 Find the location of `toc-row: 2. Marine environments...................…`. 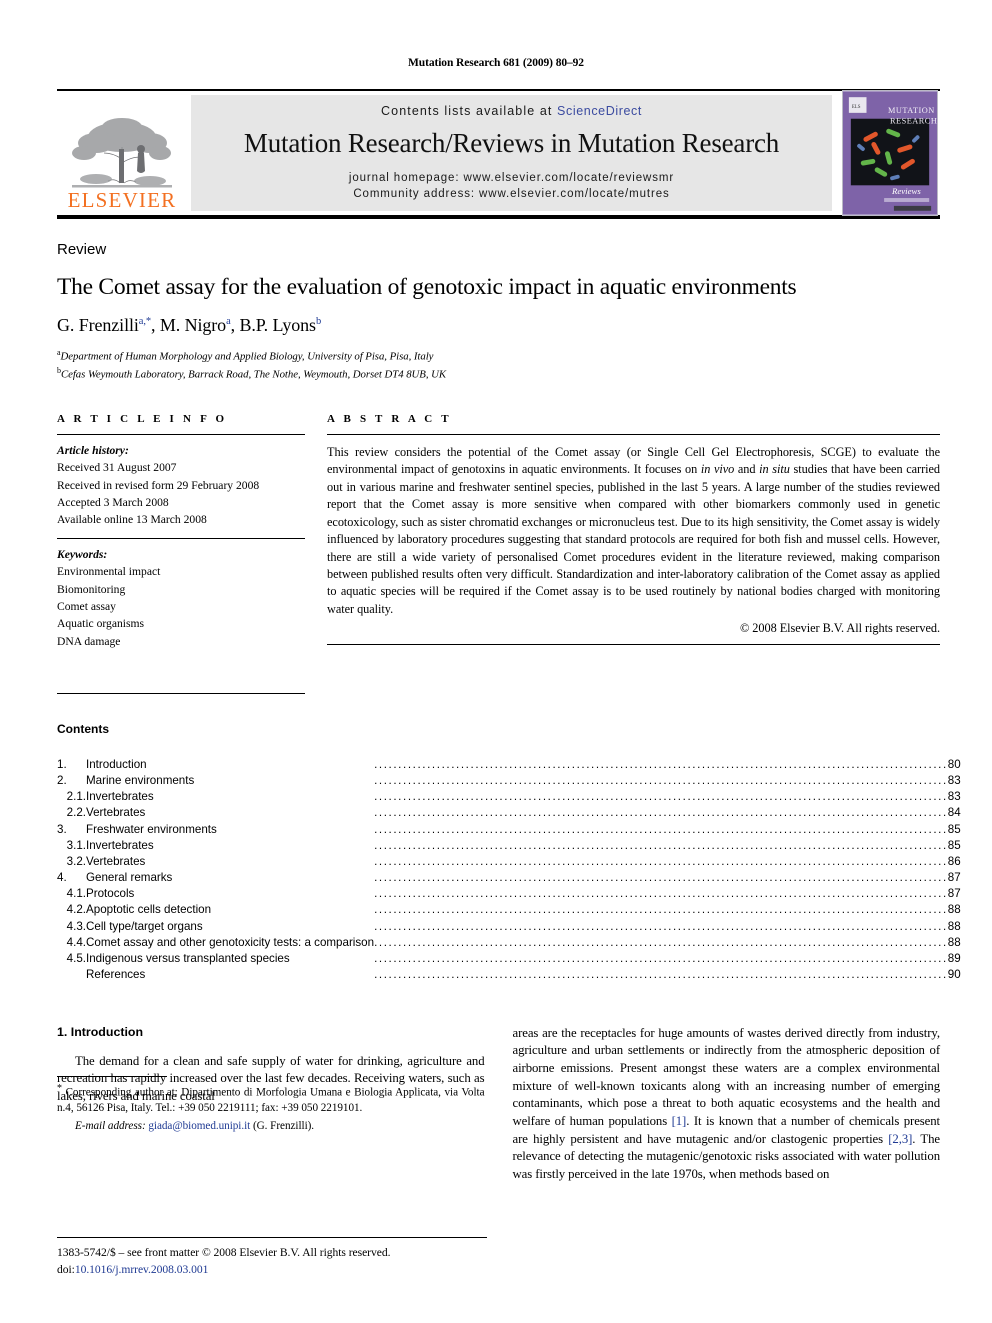

toc-row: 2. Marine environments...................… is located at coordinates (509, 780).